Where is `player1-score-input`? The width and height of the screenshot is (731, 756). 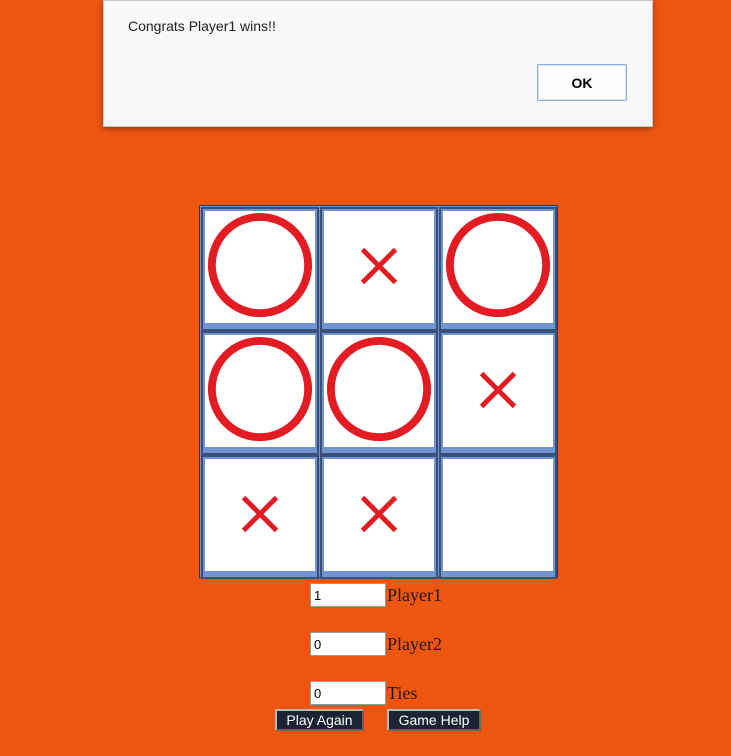 player1-score-input is located at coordinates (348, 595).